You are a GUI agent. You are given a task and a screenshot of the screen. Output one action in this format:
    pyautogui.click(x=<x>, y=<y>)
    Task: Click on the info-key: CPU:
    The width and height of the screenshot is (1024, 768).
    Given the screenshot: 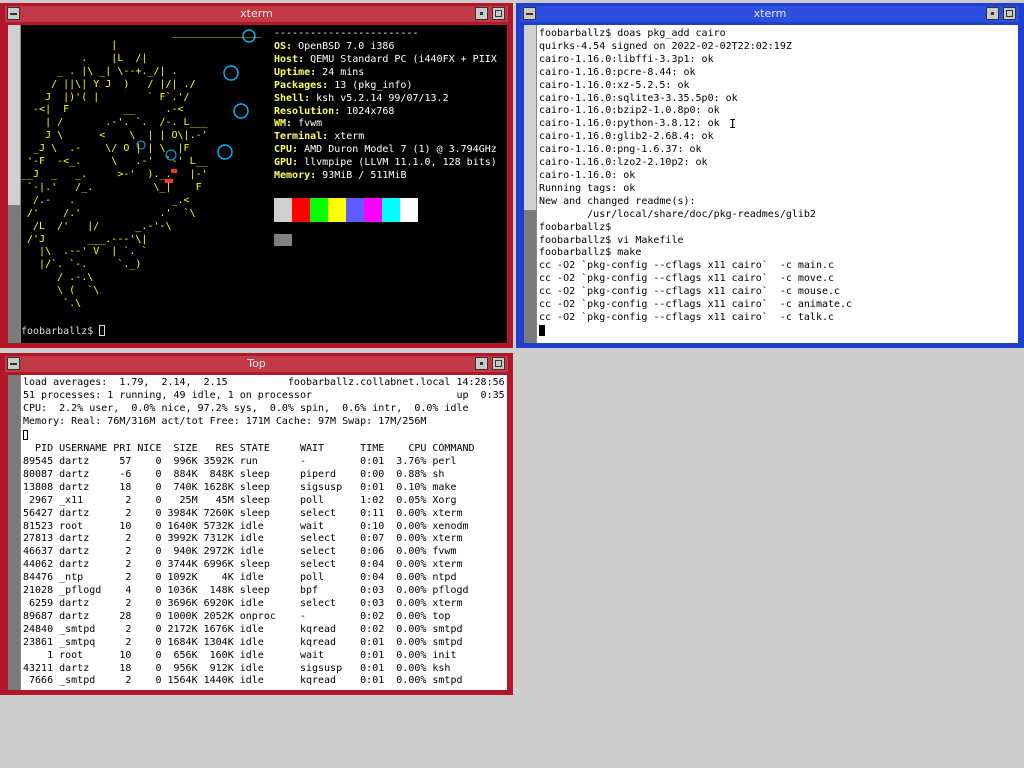 What is the action you would take?
    pyautogui.click(x=286, y=150)
    